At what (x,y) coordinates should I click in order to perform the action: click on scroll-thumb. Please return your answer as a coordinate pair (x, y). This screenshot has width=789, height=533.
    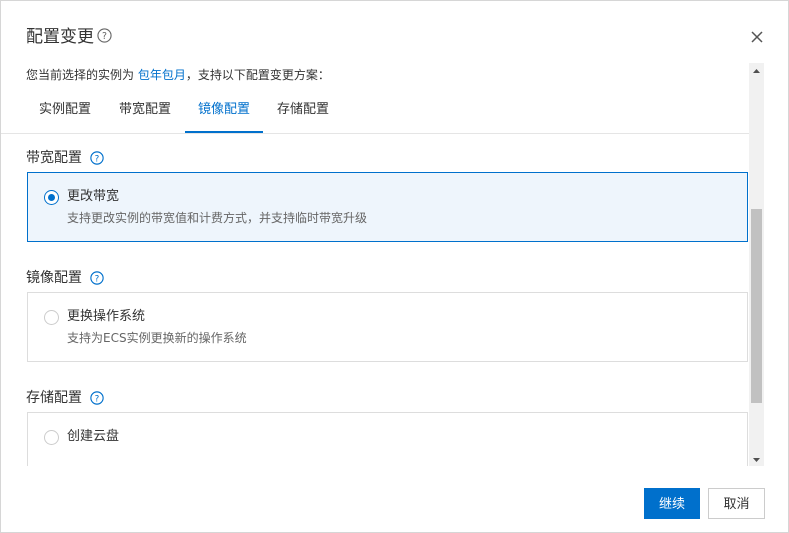
    Looking at the image, I should click on (756, 306).